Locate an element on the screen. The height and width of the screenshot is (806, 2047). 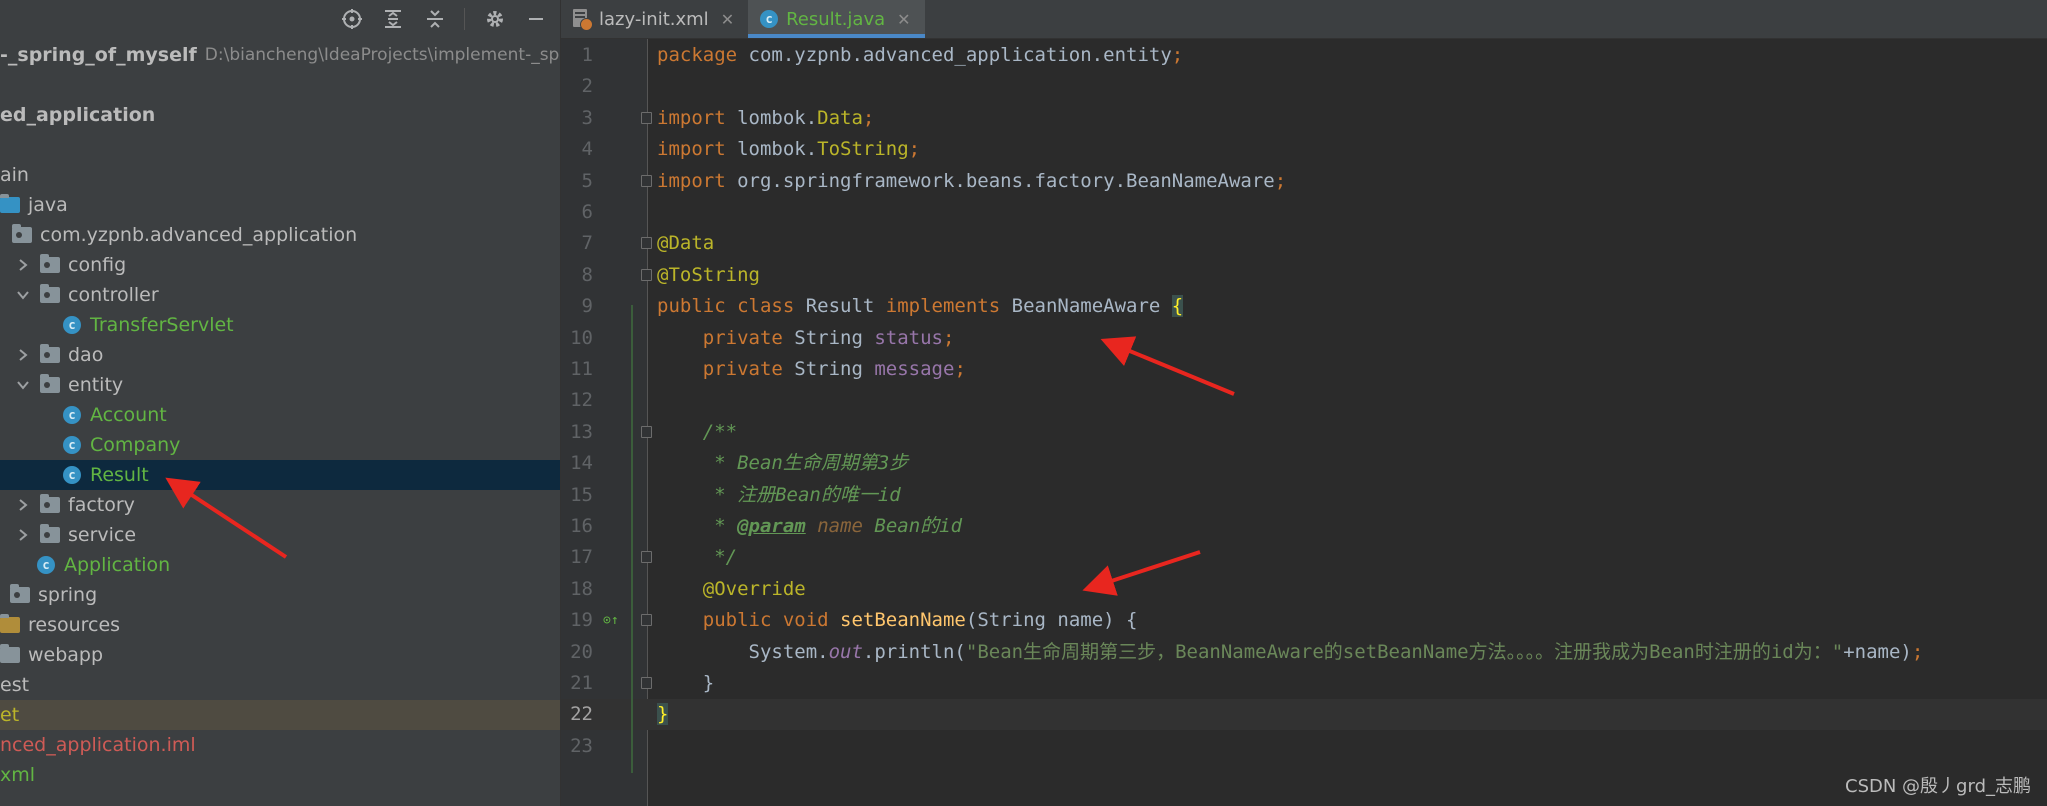
code-text: @Data is located at coordinates (685, 243).